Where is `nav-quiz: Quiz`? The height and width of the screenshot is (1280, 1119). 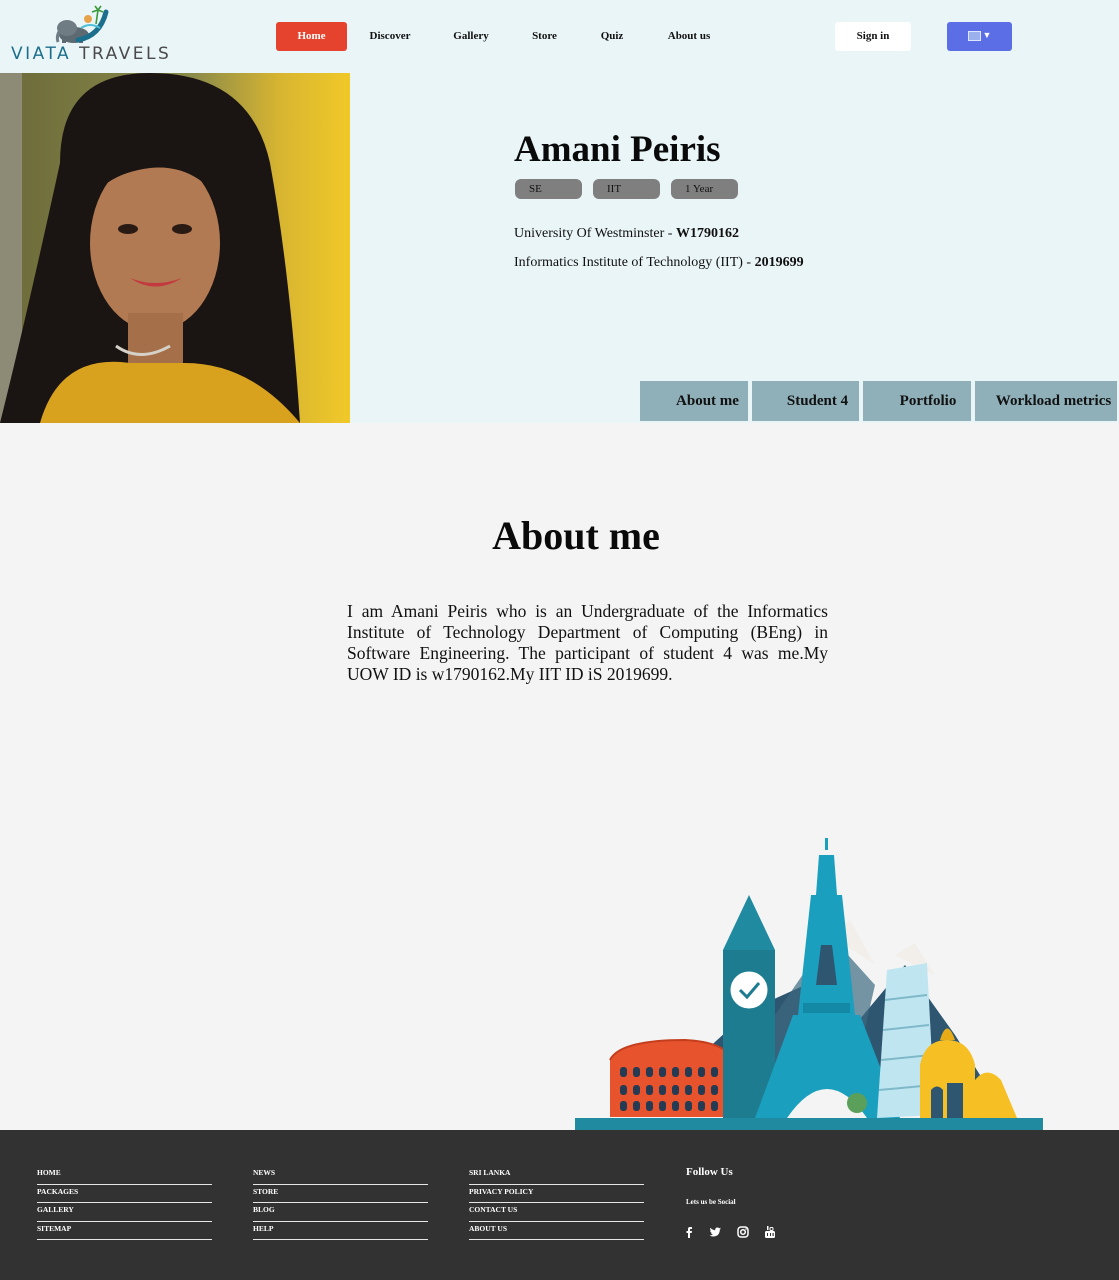 nav-quiz: Quiz is located at coordinates (612, 36).